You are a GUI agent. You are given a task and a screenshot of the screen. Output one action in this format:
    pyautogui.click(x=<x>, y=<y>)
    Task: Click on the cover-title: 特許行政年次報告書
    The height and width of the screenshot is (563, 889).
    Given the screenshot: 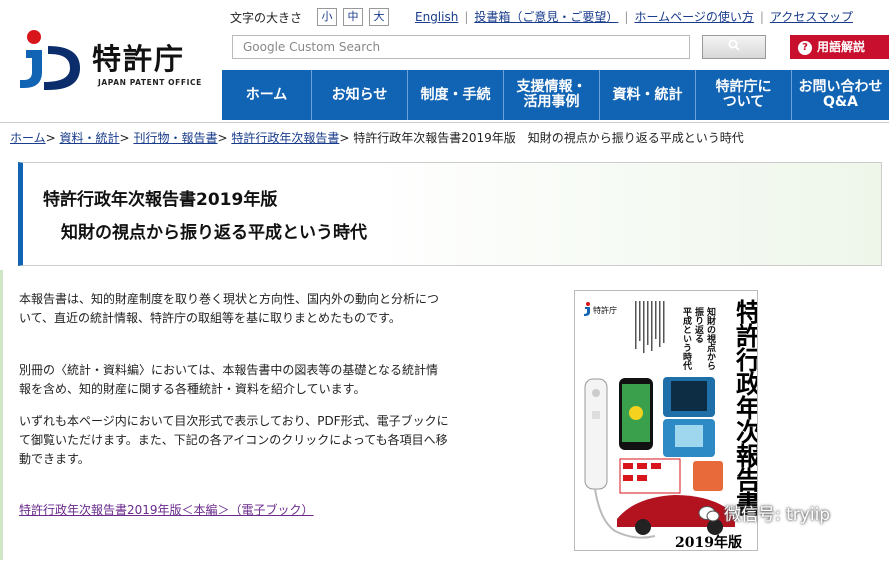 What is the action you would take?
    pyautogui.click(x=746, y=407)
    